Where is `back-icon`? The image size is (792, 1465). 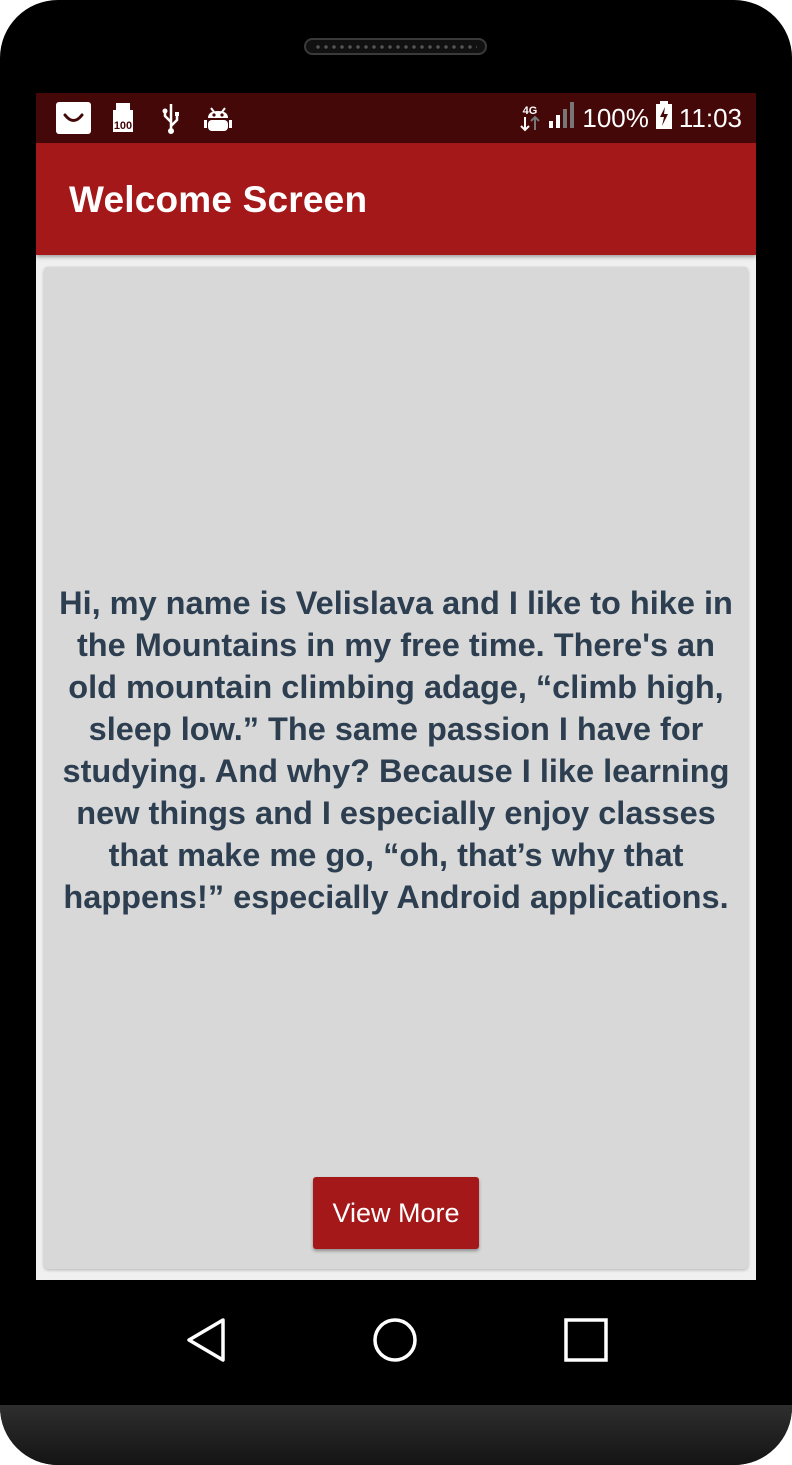 back-icon is located at coordinates (206, 1340).